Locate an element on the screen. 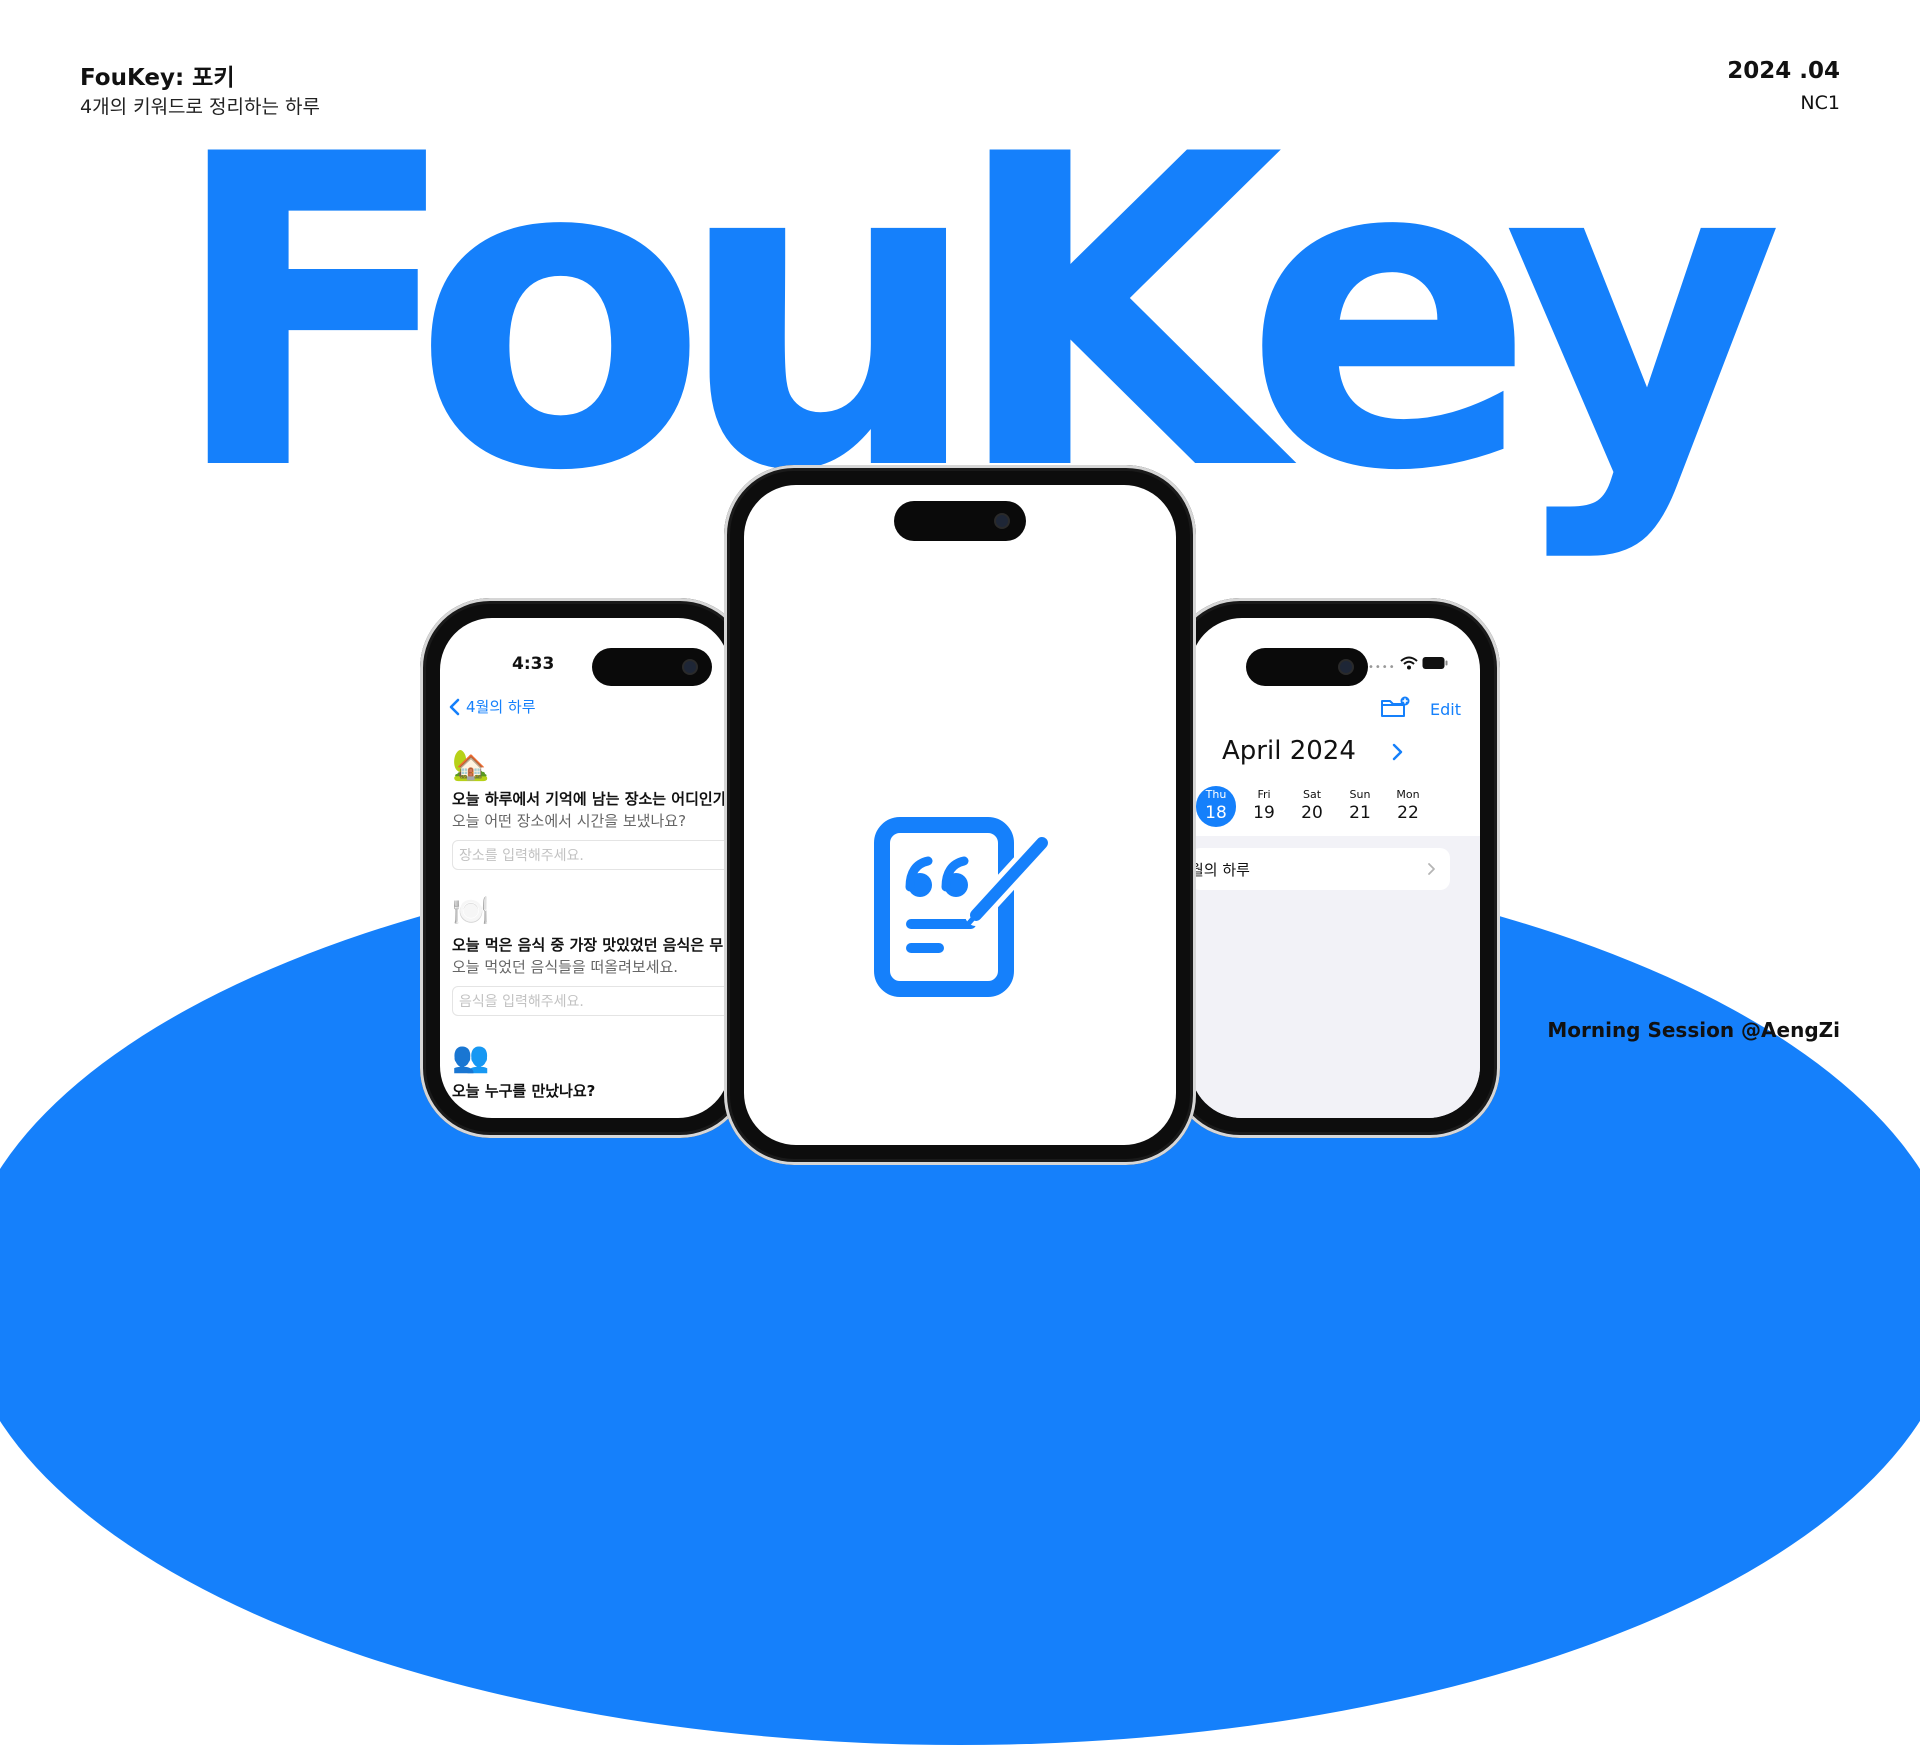  session-credit: Morning Session @AengZi is located at coordinates (1693, 1030).